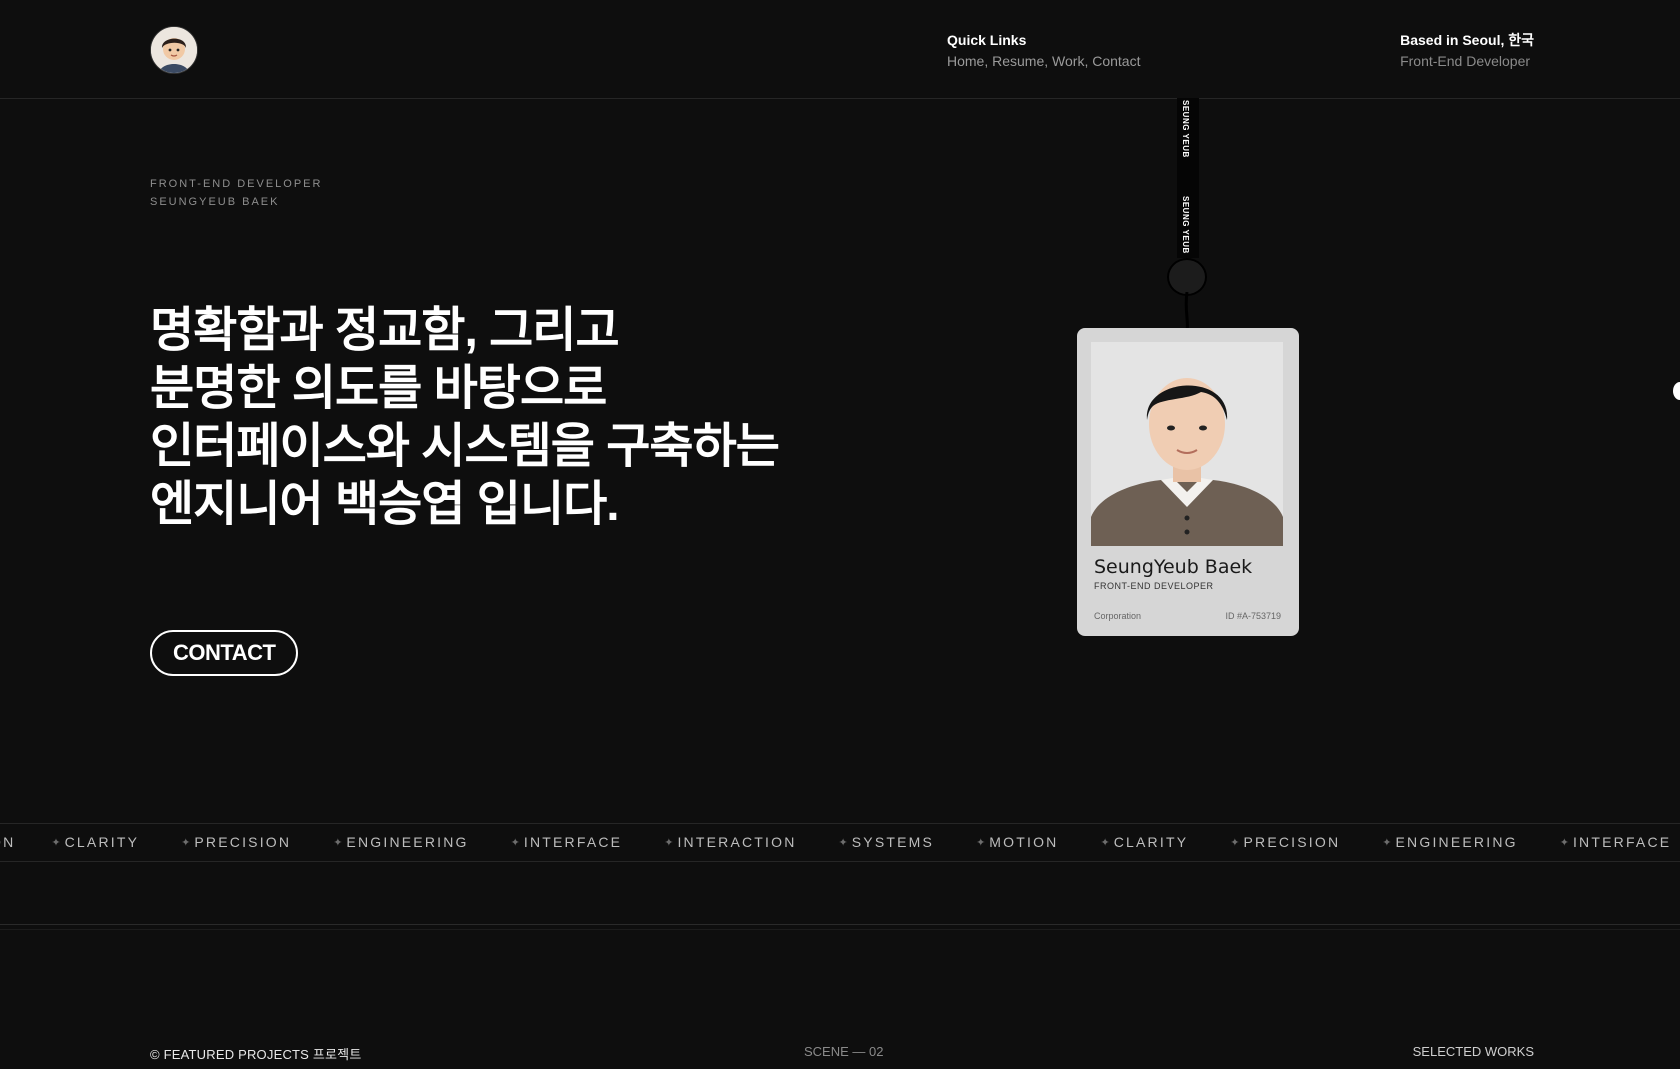 The image size is (1680, 1069). I want to click on avatar-illustration-icon, so click(174, 50).